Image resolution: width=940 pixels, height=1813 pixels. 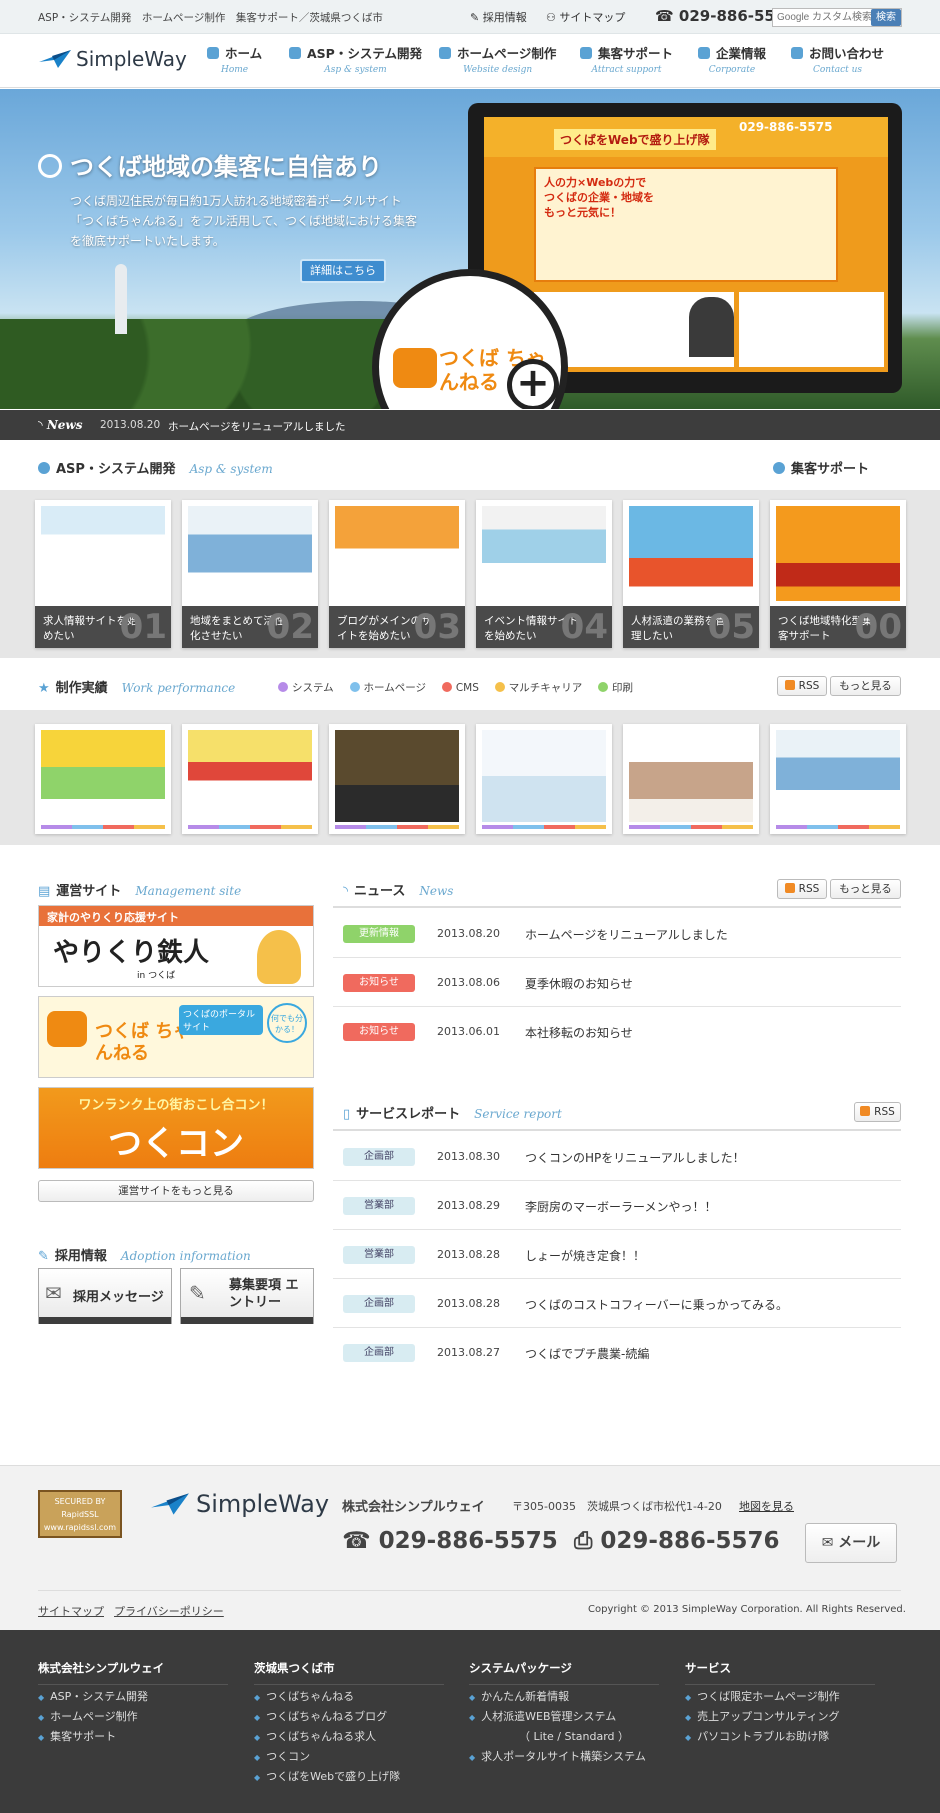 I want to click on footer-link: ホームページ制作, so click(x=138, y=1717).